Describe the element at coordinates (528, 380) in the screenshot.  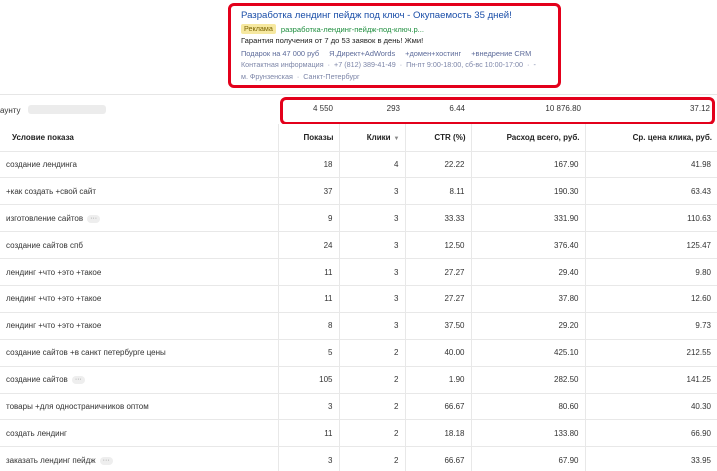
I see `cost-cell: 282.50` at that location.